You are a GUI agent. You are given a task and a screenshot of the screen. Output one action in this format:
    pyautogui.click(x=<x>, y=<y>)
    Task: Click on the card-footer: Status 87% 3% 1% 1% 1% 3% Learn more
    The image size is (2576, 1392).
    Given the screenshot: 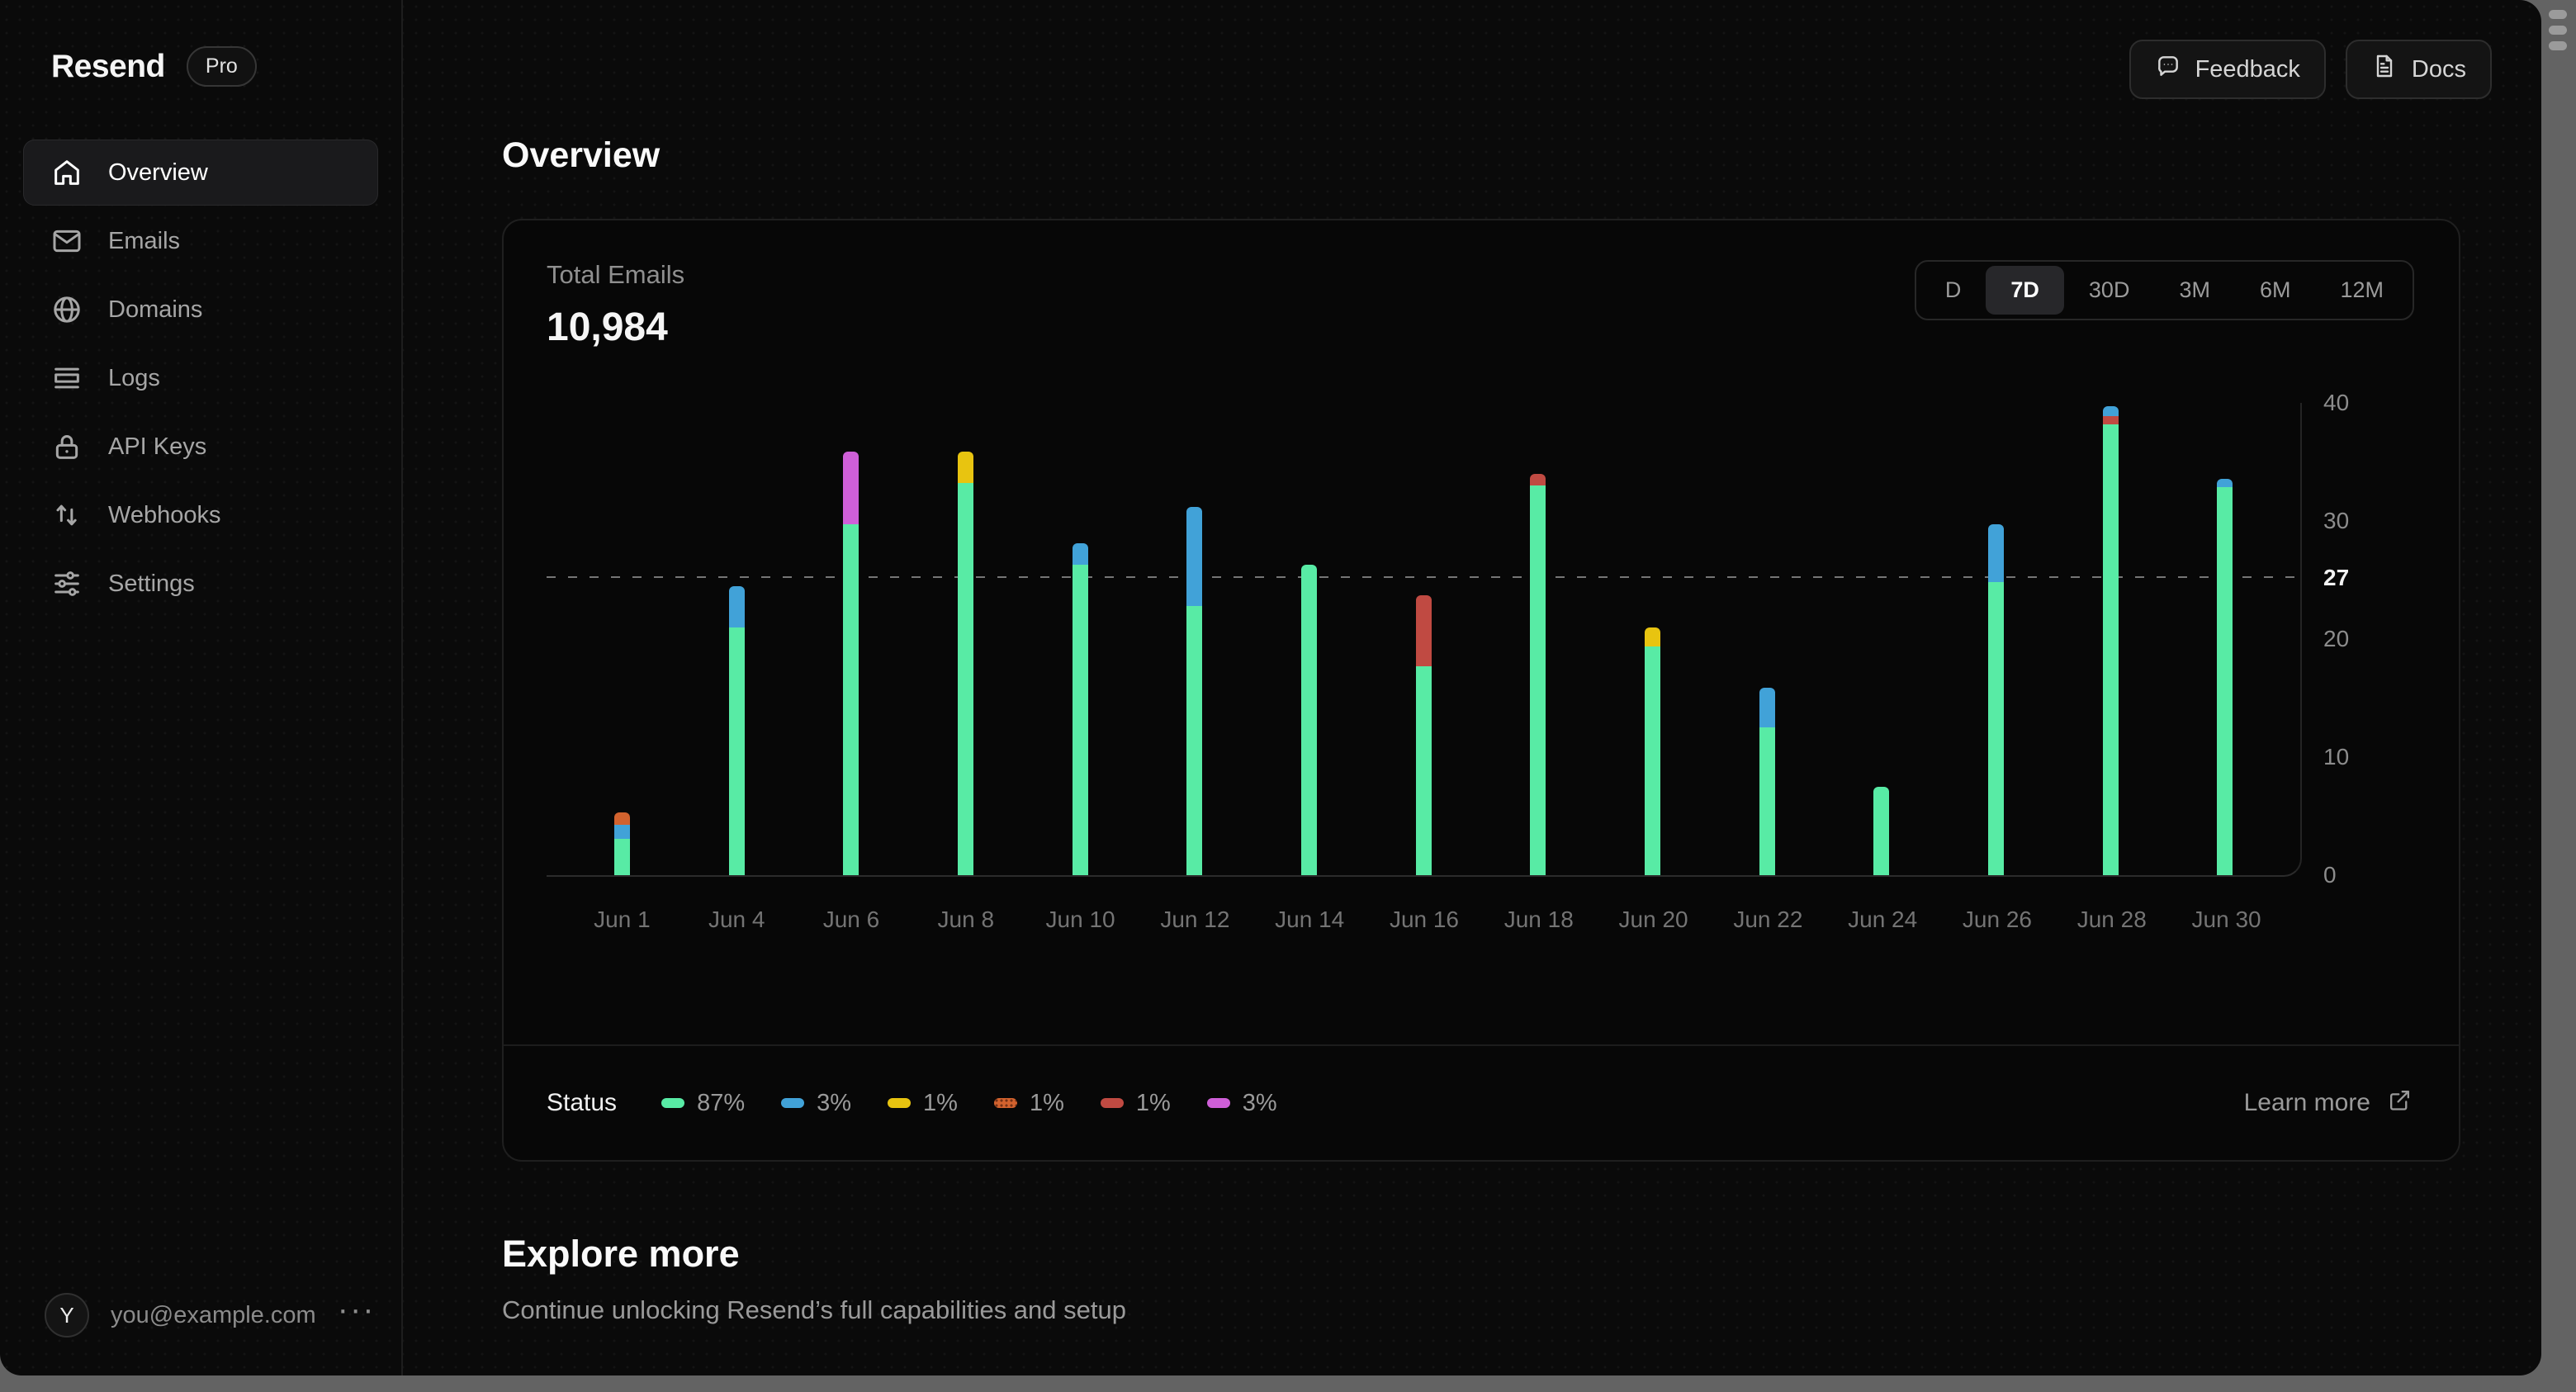 What is the action you would take?
    pyautogui.click(x=1481, y=1102)
    